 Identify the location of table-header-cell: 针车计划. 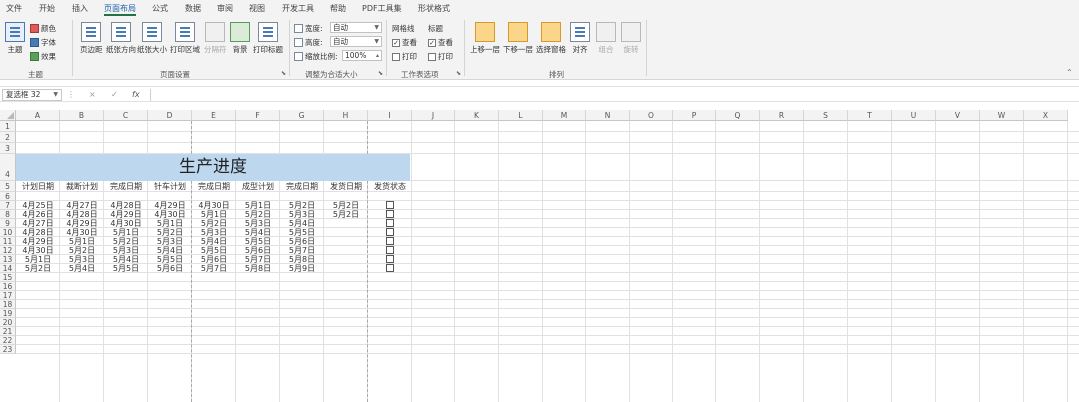
(170, 186).